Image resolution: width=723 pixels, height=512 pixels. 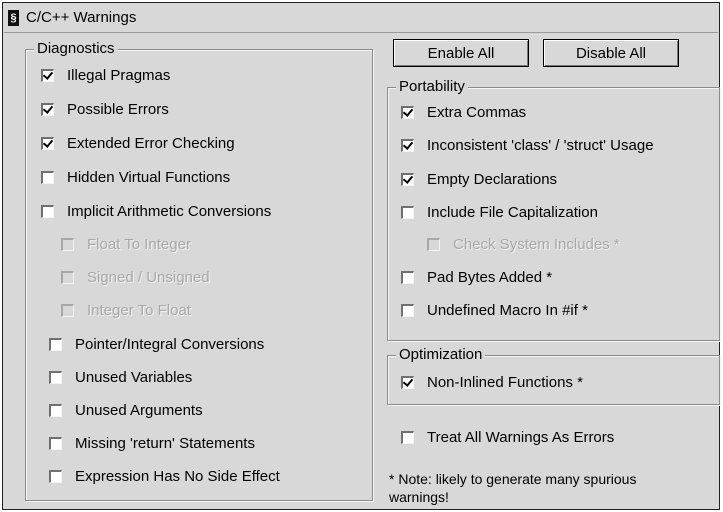 I want to click on checkbox-expression-no-side-effect: Expression Has No Side Effect, so click(x=164, y=476).